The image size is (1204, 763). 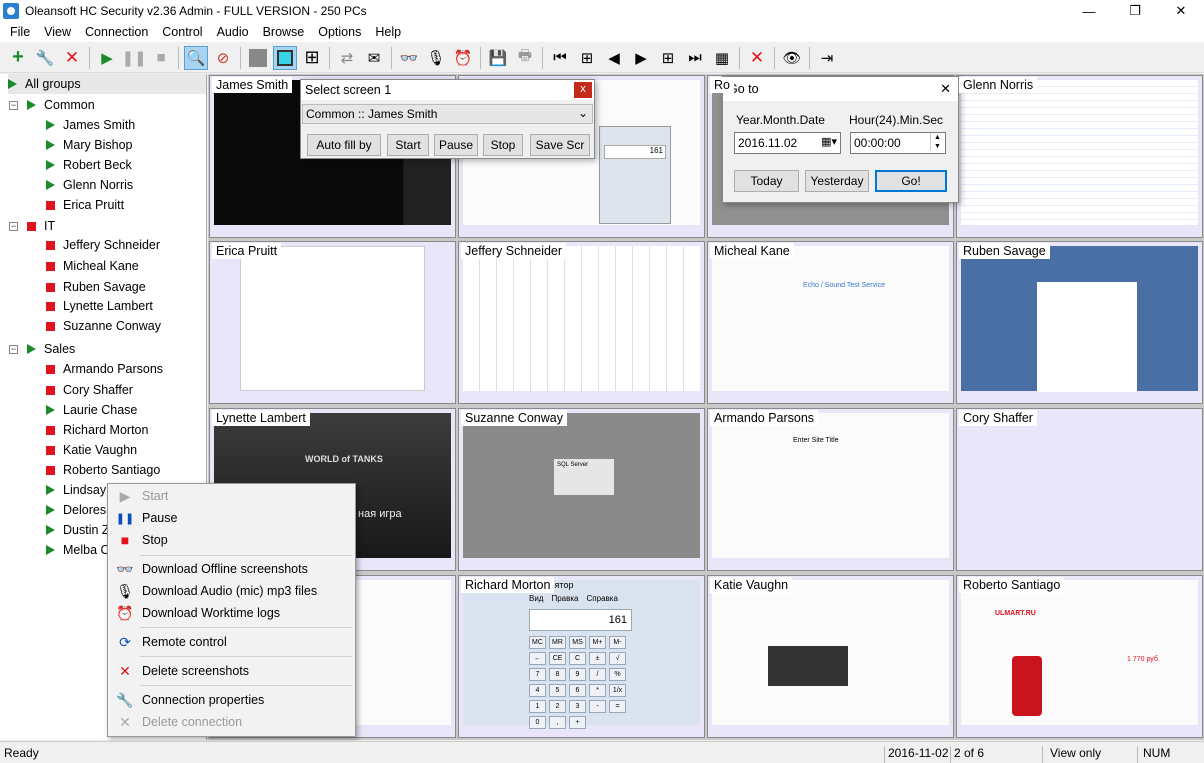 I want to click on tree-item: Jeffery Schneider, so click(x=103, y=245).